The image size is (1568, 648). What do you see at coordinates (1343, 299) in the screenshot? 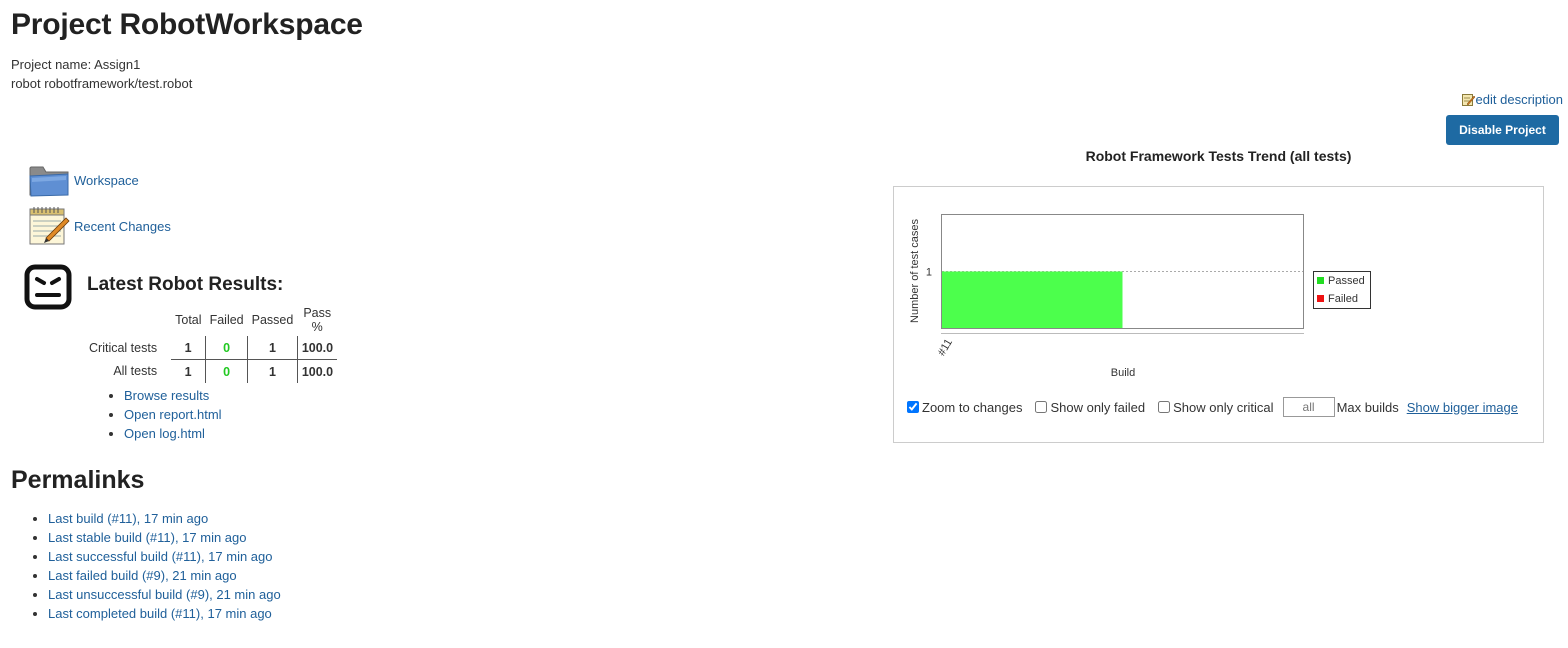
I see `legend-entry-failed: Failed` at bounding box center [1343, 299].